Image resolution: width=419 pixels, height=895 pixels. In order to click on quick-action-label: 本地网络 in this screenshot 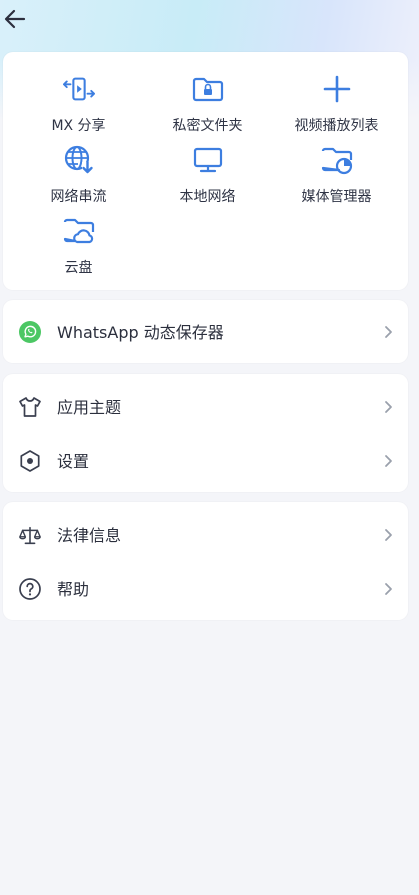, I will do `click(207, 197)`.